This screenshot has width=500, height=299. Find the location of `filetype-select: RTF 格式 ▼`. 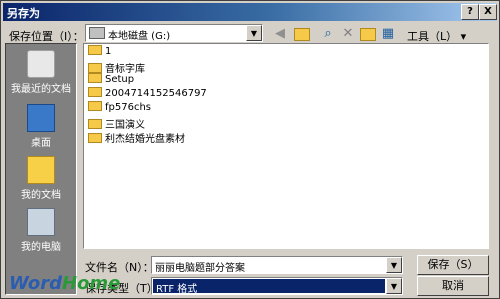

filetype-select: RTF 格式 ▼ is located at coordinates (277, 286).